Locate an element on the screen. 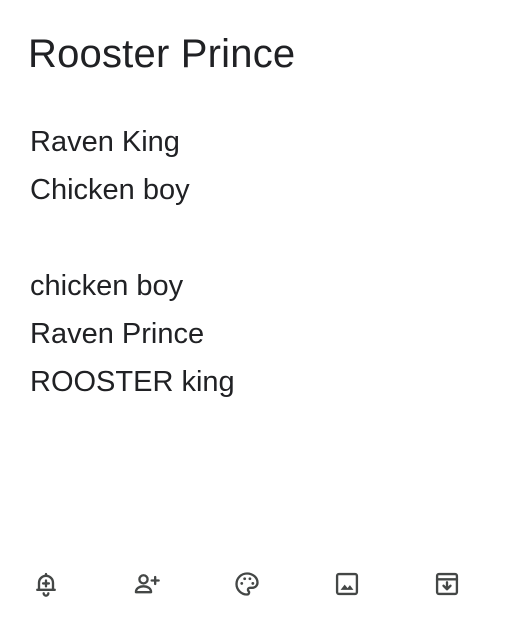  collaborator-button is located at coordinates (147, 584).